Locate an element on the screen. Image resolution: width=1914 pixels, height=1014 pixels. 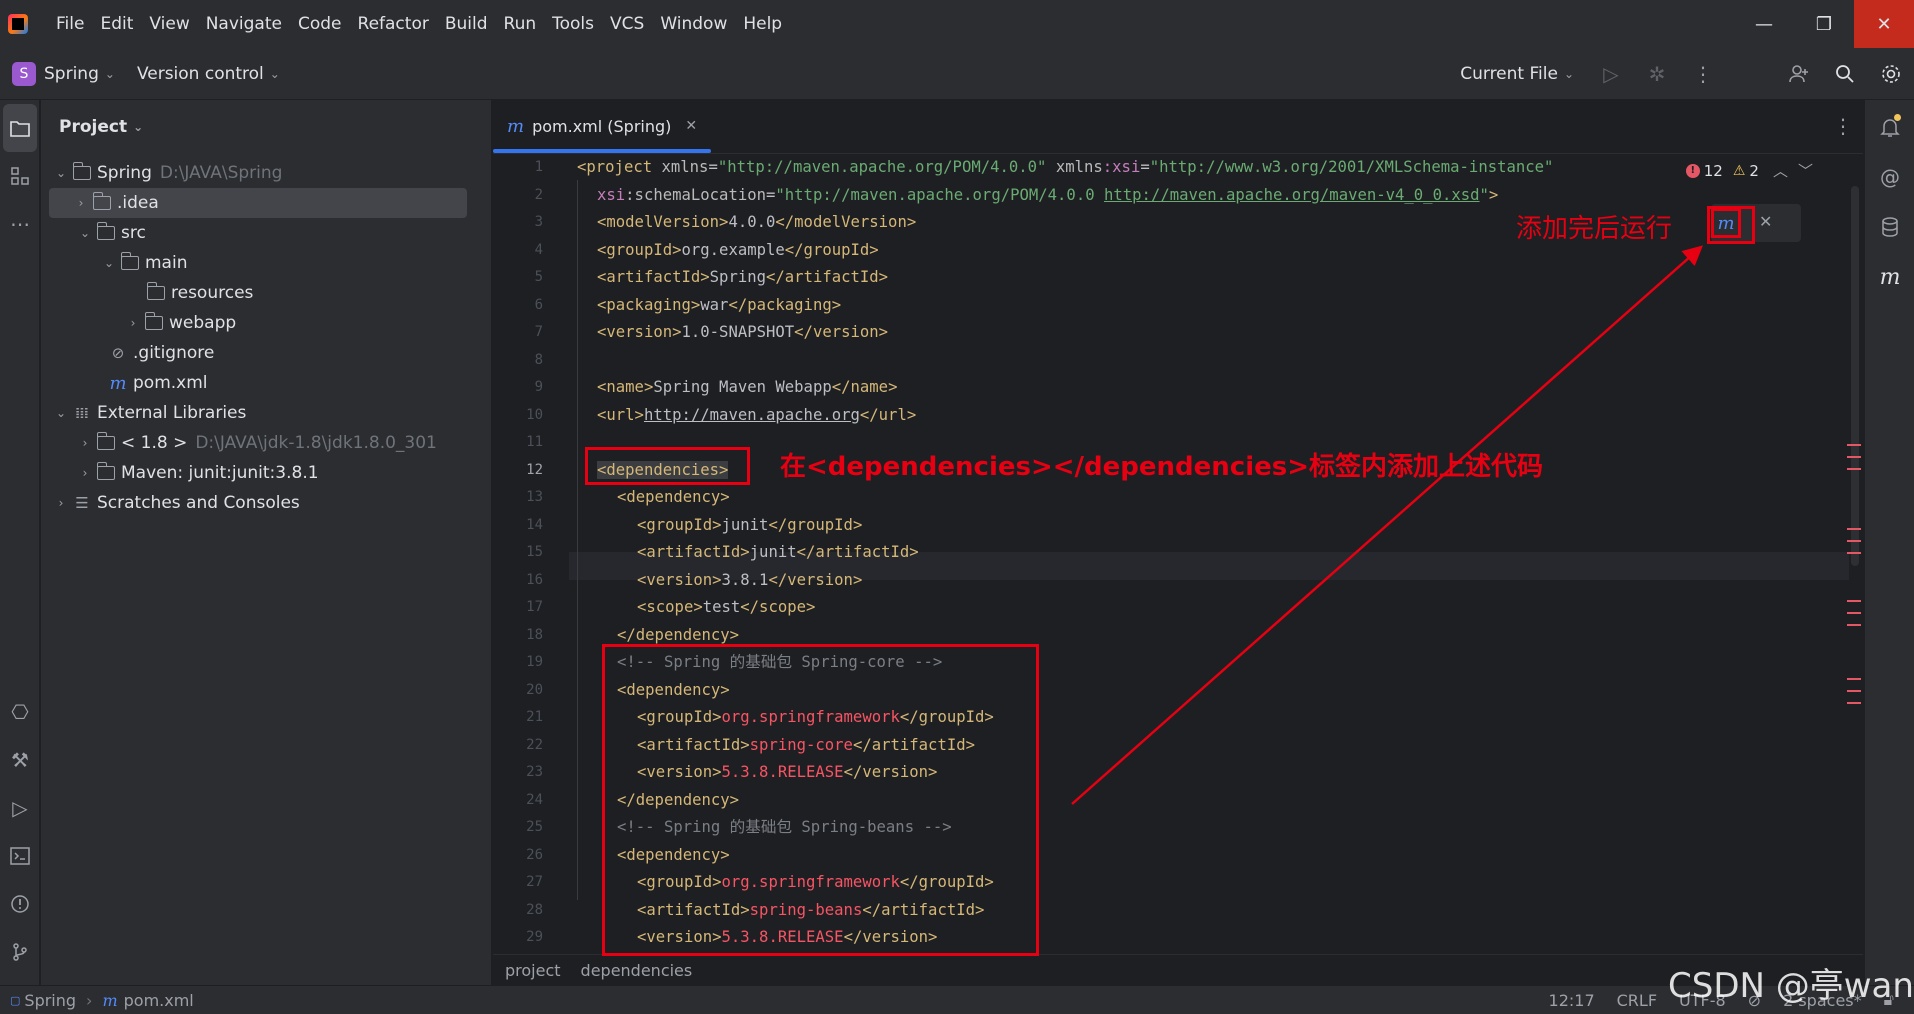
run-icon: ▷ is located at coordinates (1611, 74).